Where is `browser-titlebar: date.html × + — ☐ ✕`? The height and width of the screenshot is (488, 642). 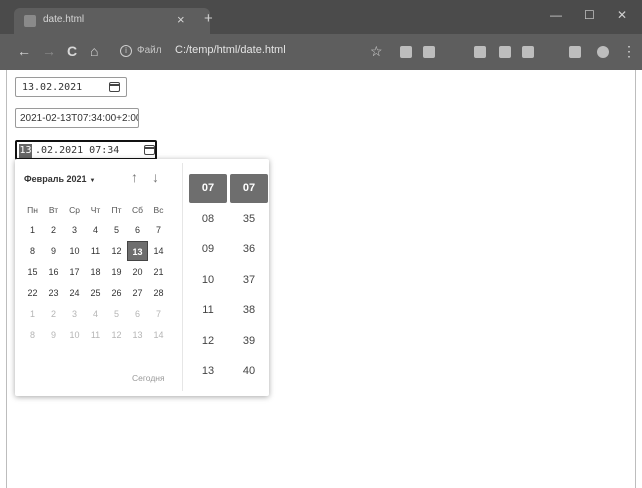 browser-titlebar: date.html × + — ☐ ✕ is located at coordinates (321, 17).